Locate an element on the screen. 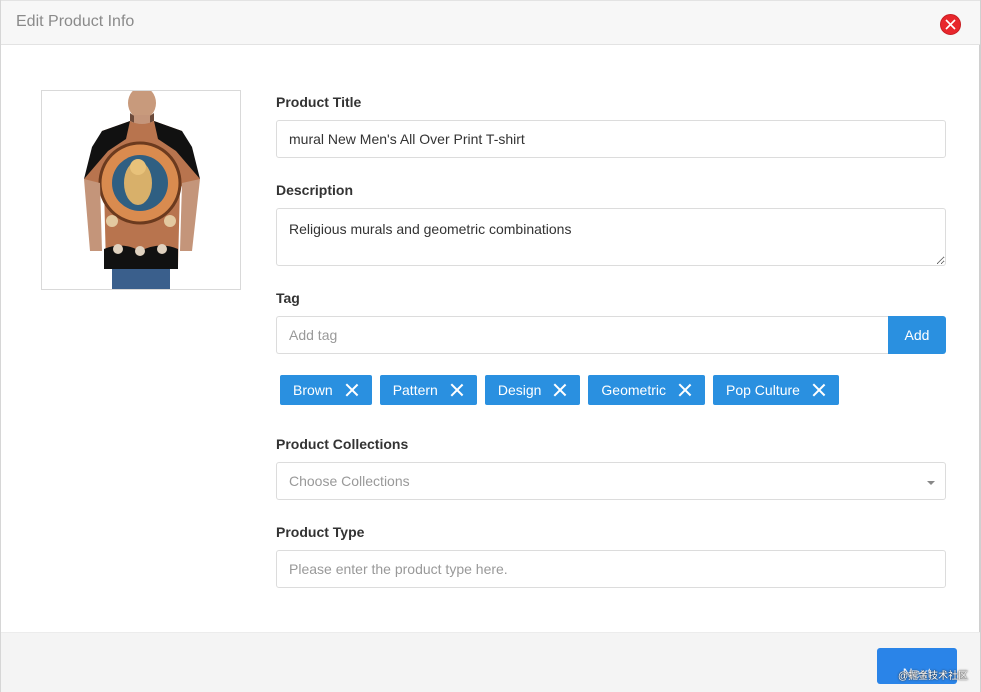 Image resolution: width=981 pixels, height=692 pixels. tag-chip: Geometric is located at coordinates (646, 390).